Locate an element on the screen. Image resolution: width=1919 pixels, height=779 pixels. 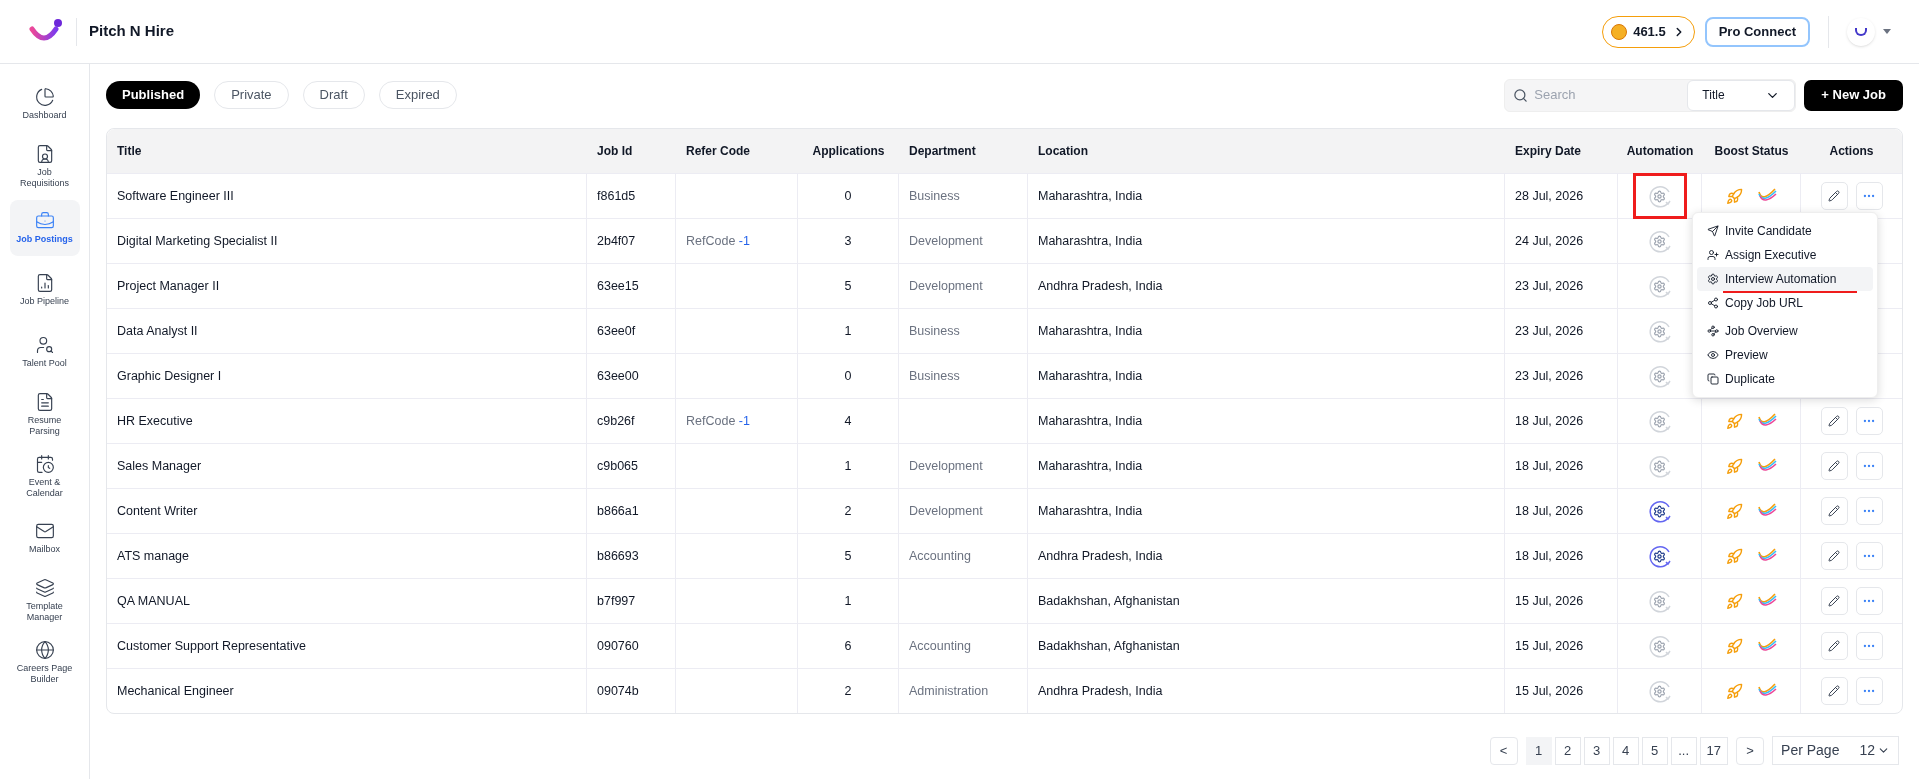
sidebar-item: Talent Pool is located at coordinates (44, 352).